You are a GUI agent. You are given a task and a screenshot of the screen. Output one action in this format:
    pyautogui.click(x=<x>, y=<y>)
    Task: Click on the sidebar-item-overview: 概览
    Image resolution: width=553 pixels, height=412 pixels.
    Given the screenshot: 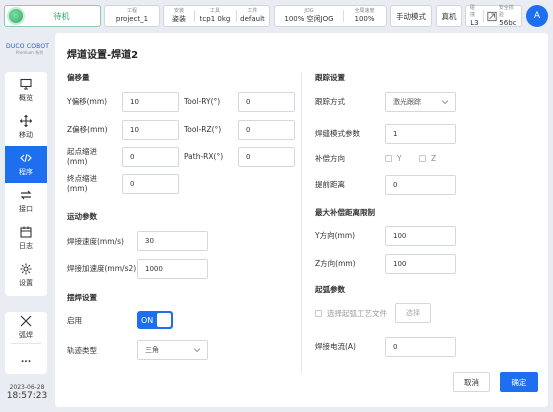 What is the action you would take?
    pyautogui.click(x=26, y=90)
    